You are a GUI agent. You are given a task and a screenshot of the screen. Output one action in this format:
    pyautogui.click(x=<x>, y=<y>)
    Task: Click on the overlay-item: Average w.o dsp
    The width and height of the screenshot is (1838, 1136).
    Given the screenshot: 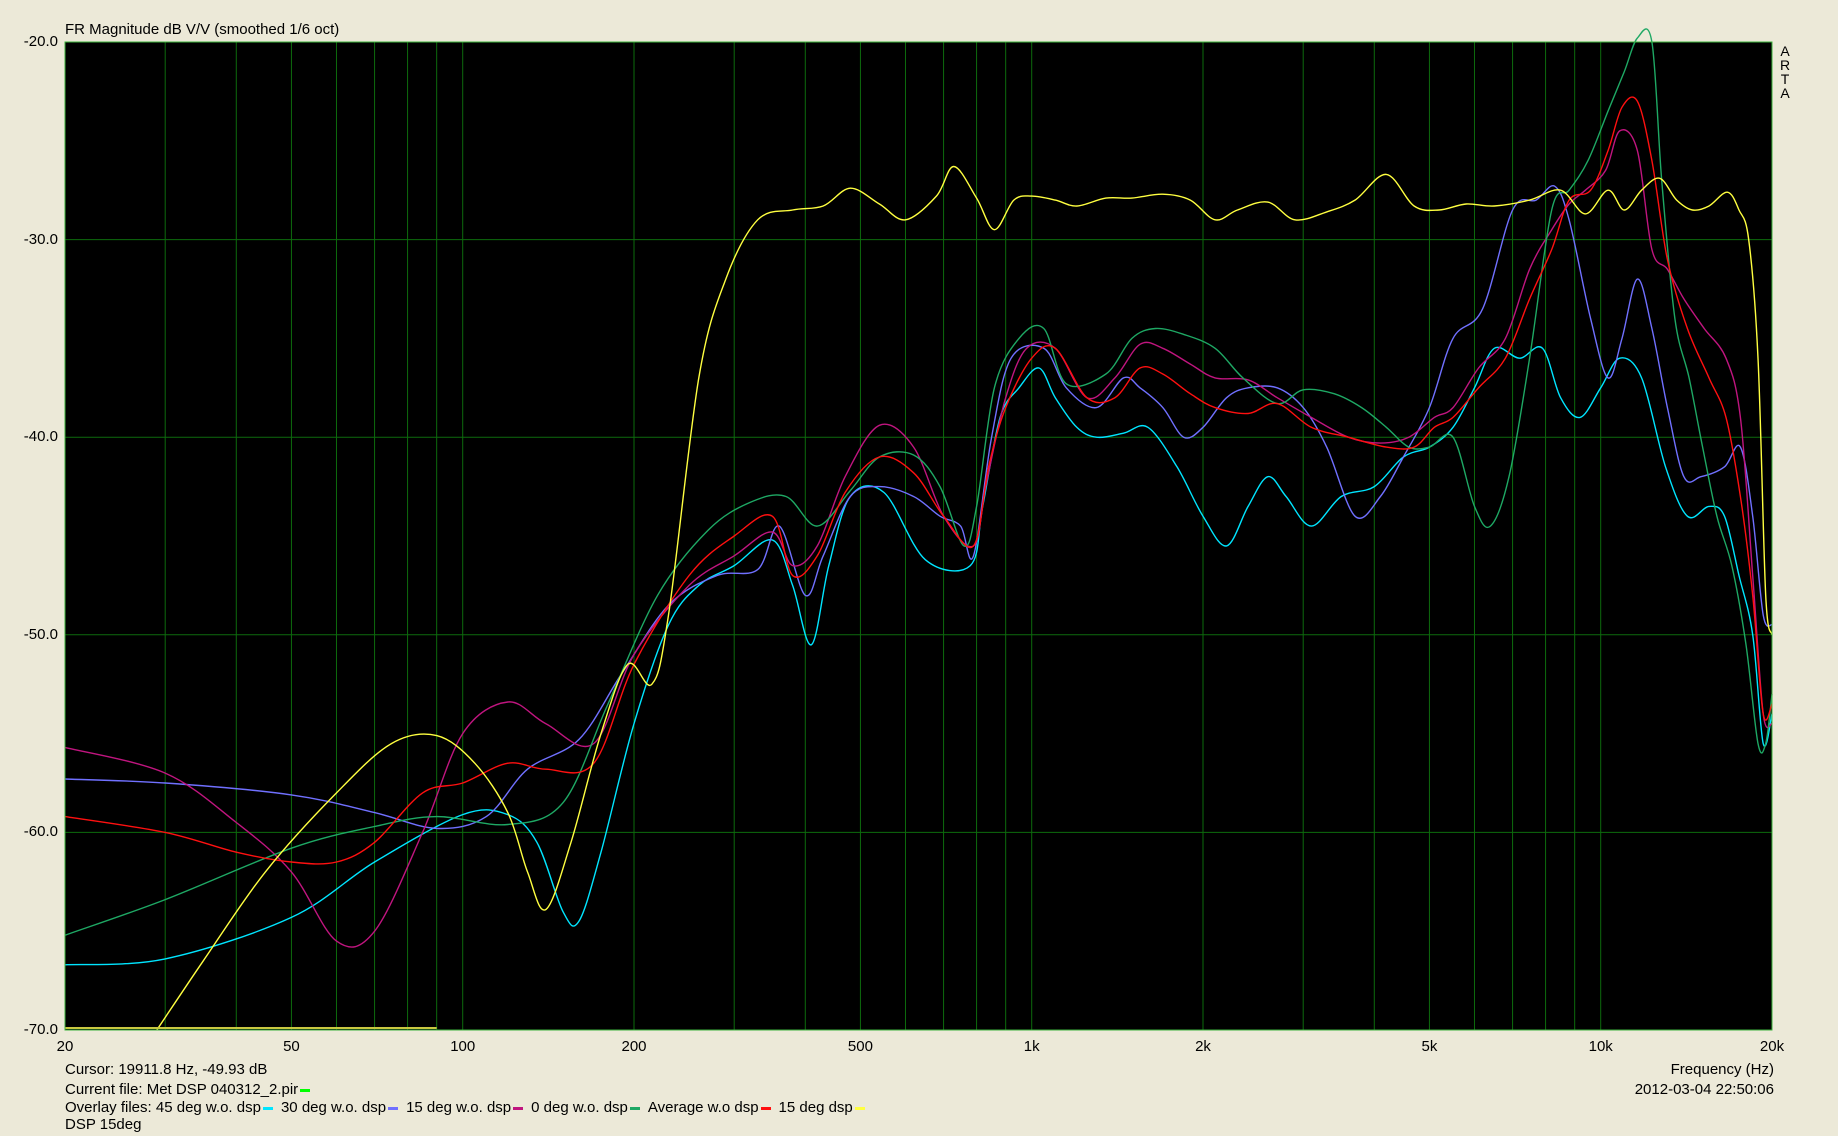 What is the action you would take?
    pyautogui.click(x=713, y=1107)
    